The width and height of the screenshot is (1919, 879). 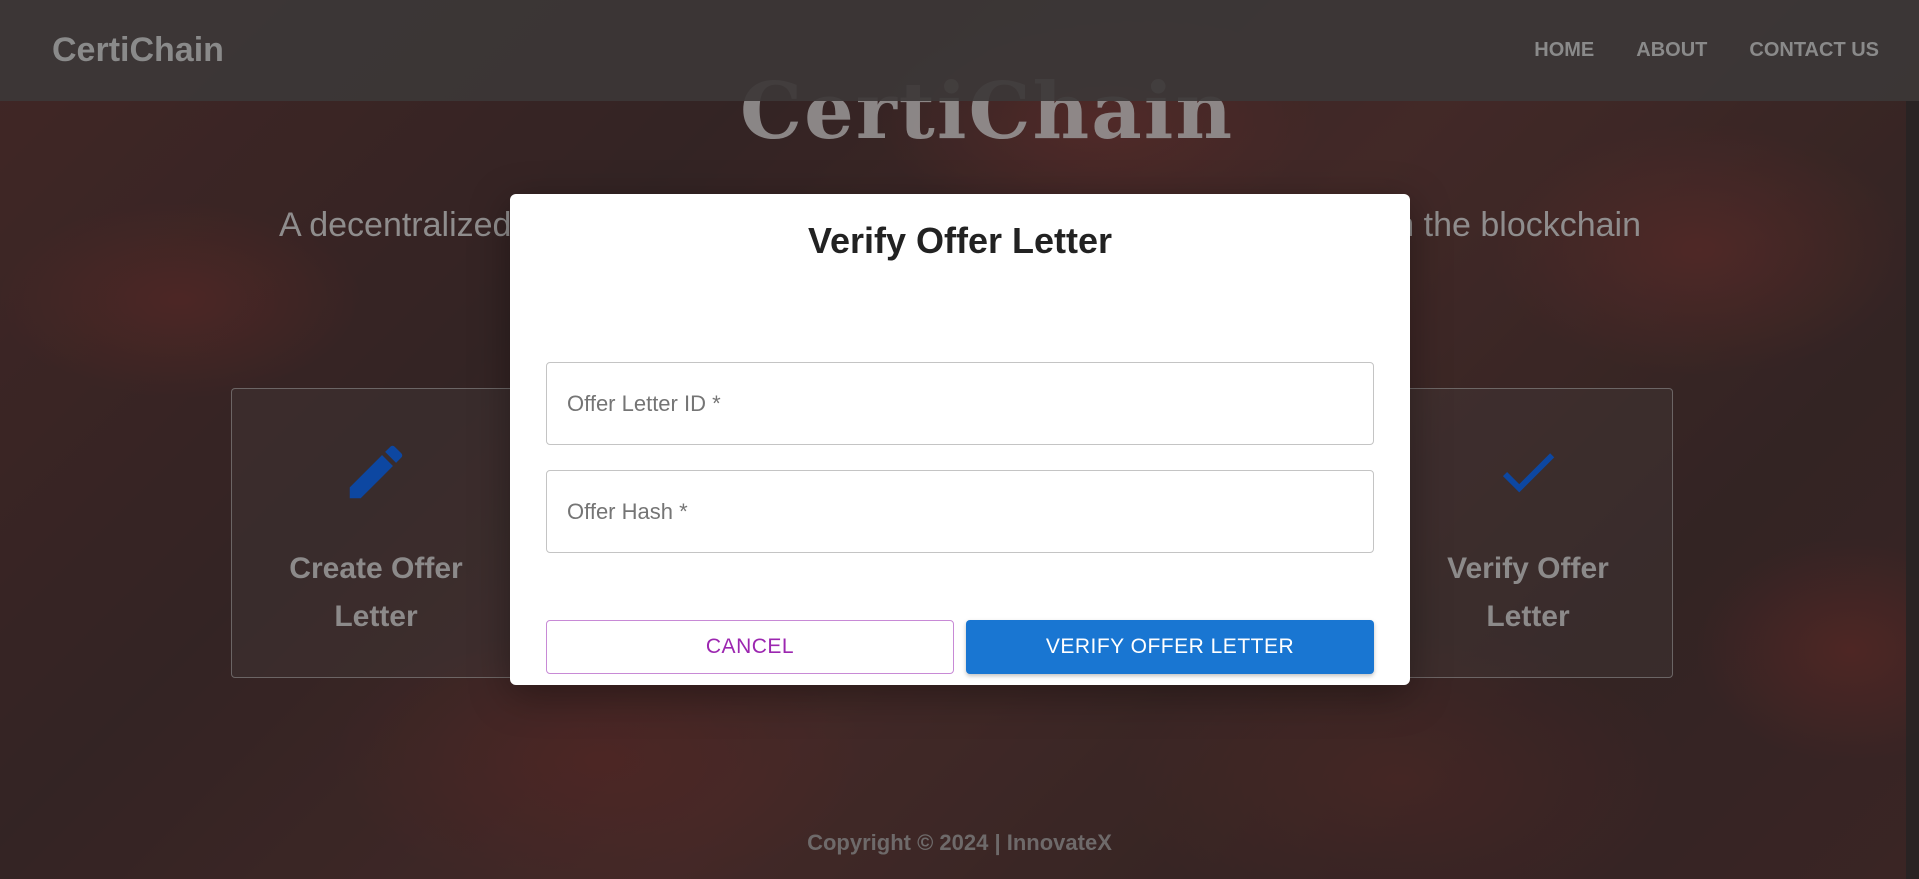 What do you see at coordinates (1564, 50) in the screenshot?
I see `nav-home-link: HOME` at bounding box center [1564, 50].